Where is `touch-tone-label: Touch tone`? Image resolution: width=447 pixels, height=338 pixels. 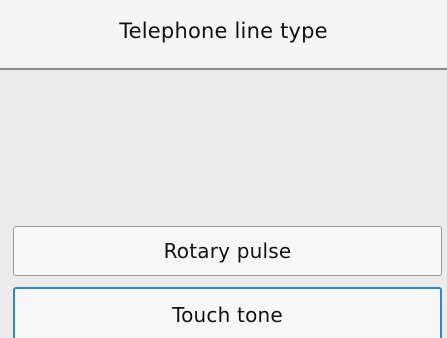 touch-tone-label: Touch tone is located at coordinates (227, 314).